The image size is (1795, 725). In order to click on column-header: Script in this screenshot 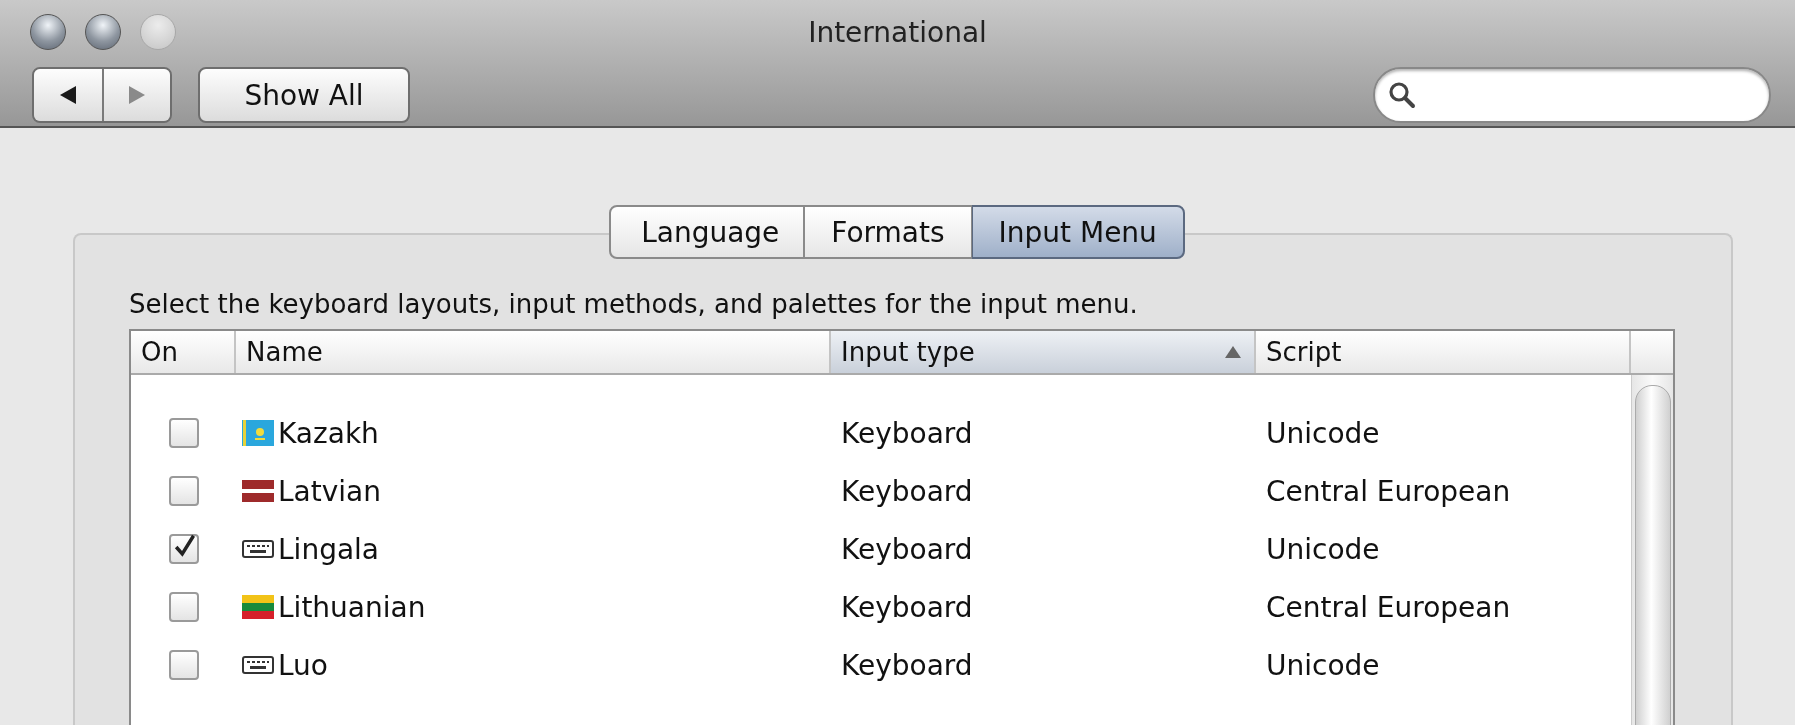, I will do `click(1443, 352)`.